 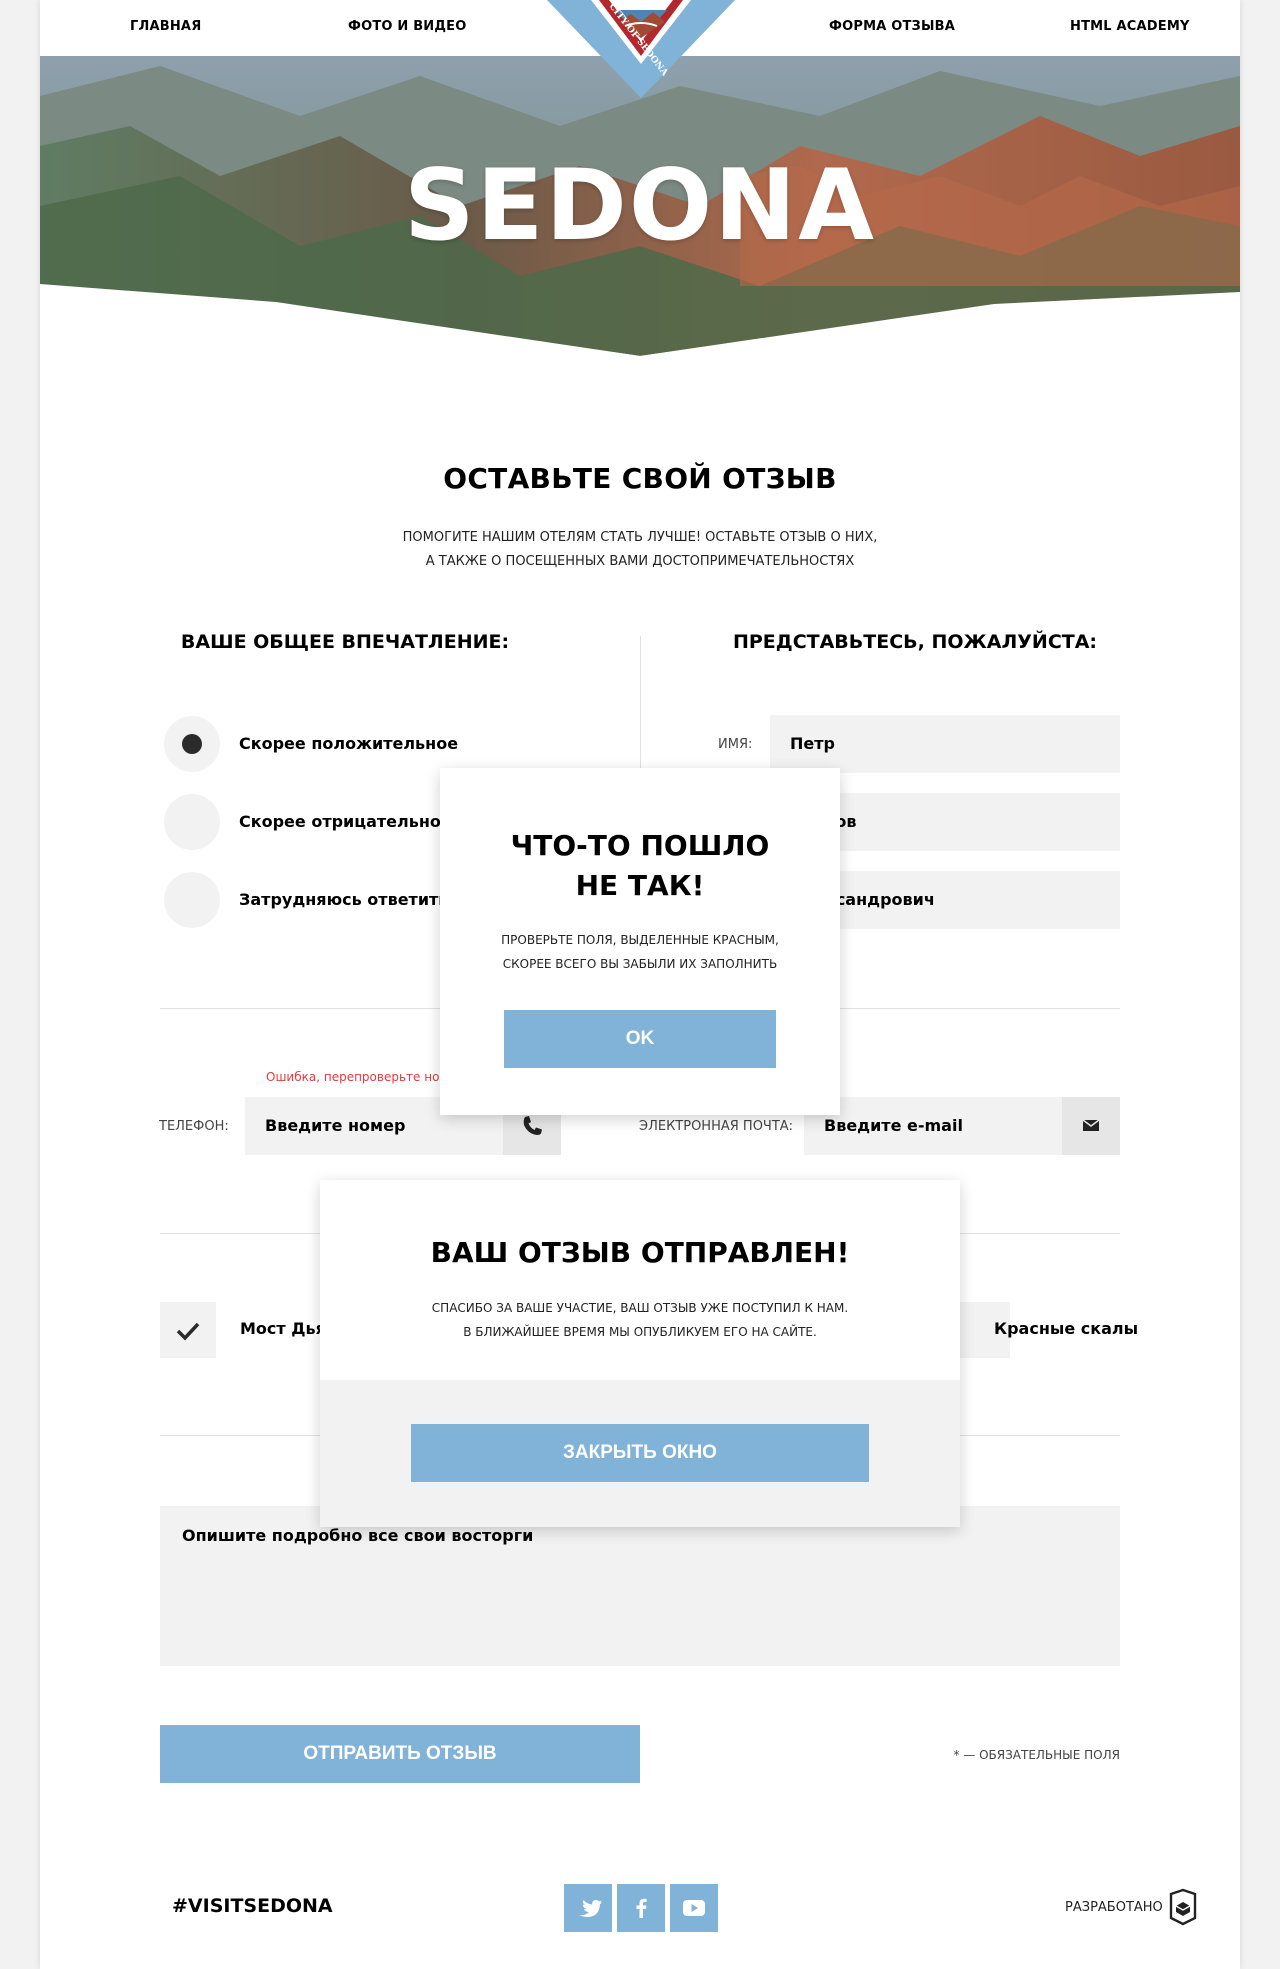 I want to click on email-label: ЭЛЕКТРОННАЯ ПОЧТА:, so click(x=716, y=1126).